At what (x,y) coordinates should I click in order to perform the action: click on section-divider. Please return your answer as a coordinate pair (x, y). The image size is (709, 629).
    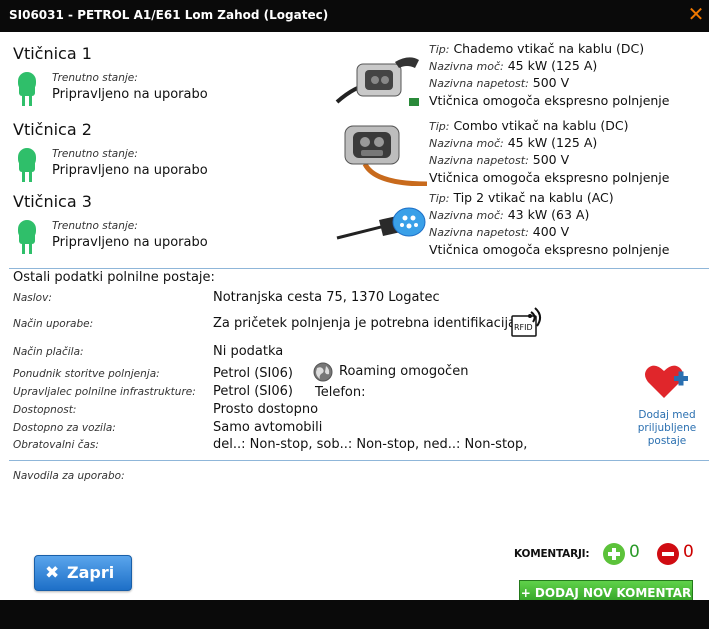
    Looking at the image, I should click on (359, 268).